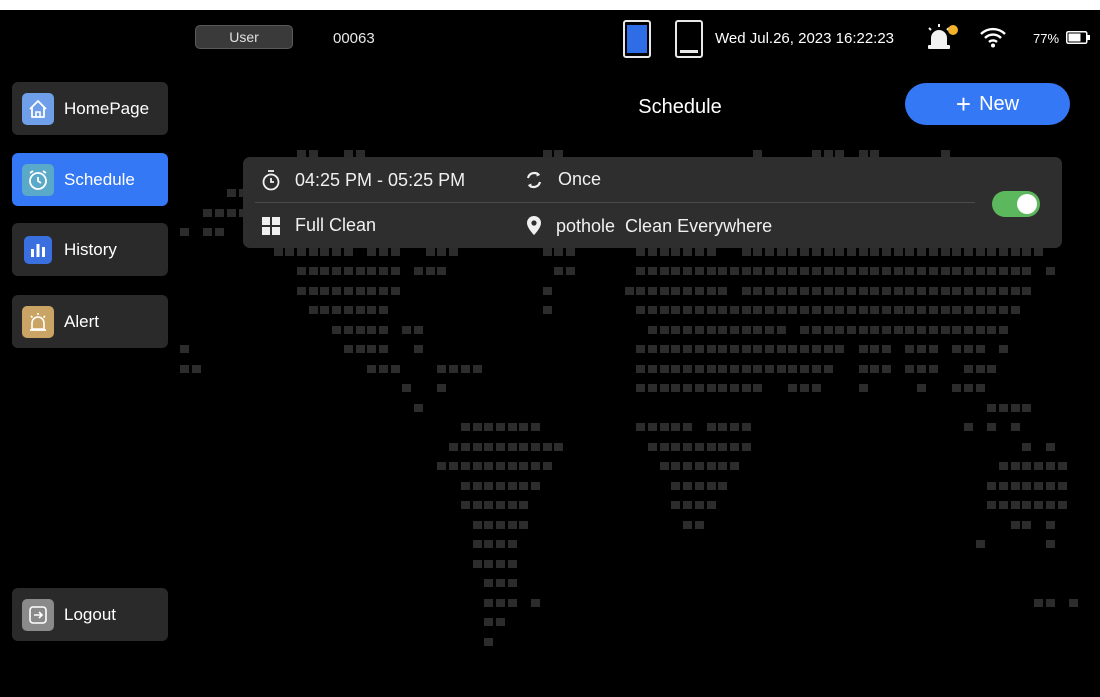 This screenshot has width=1100, height=697. Describe the element at coordinates (1016, 204) in the screenshot. I see `schedule-enable-toggle` at that location.